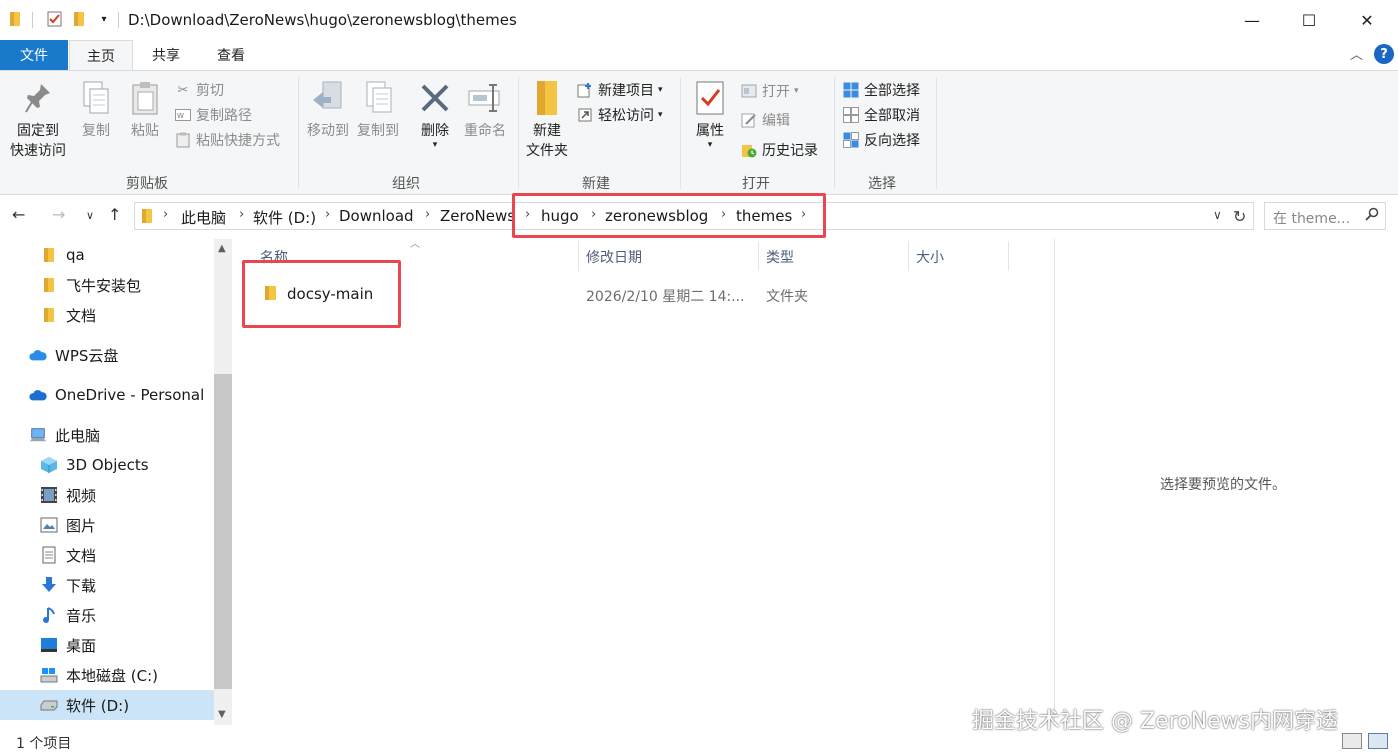  What do you see at coordinates (222, 714) in the screenshot?
I see `scroll-down-icon: ▼` at bounding box center [222, 714].